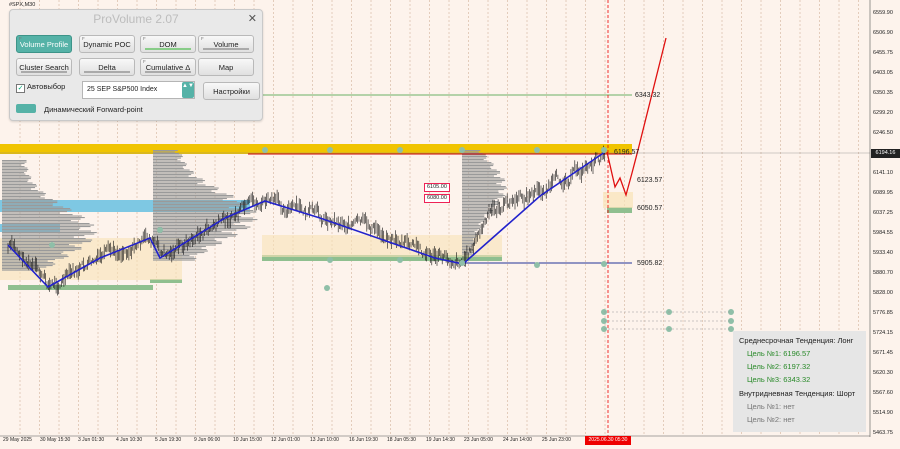  I want to click on time-tick-label: 5 Jun 19:30, so click(168, 440).